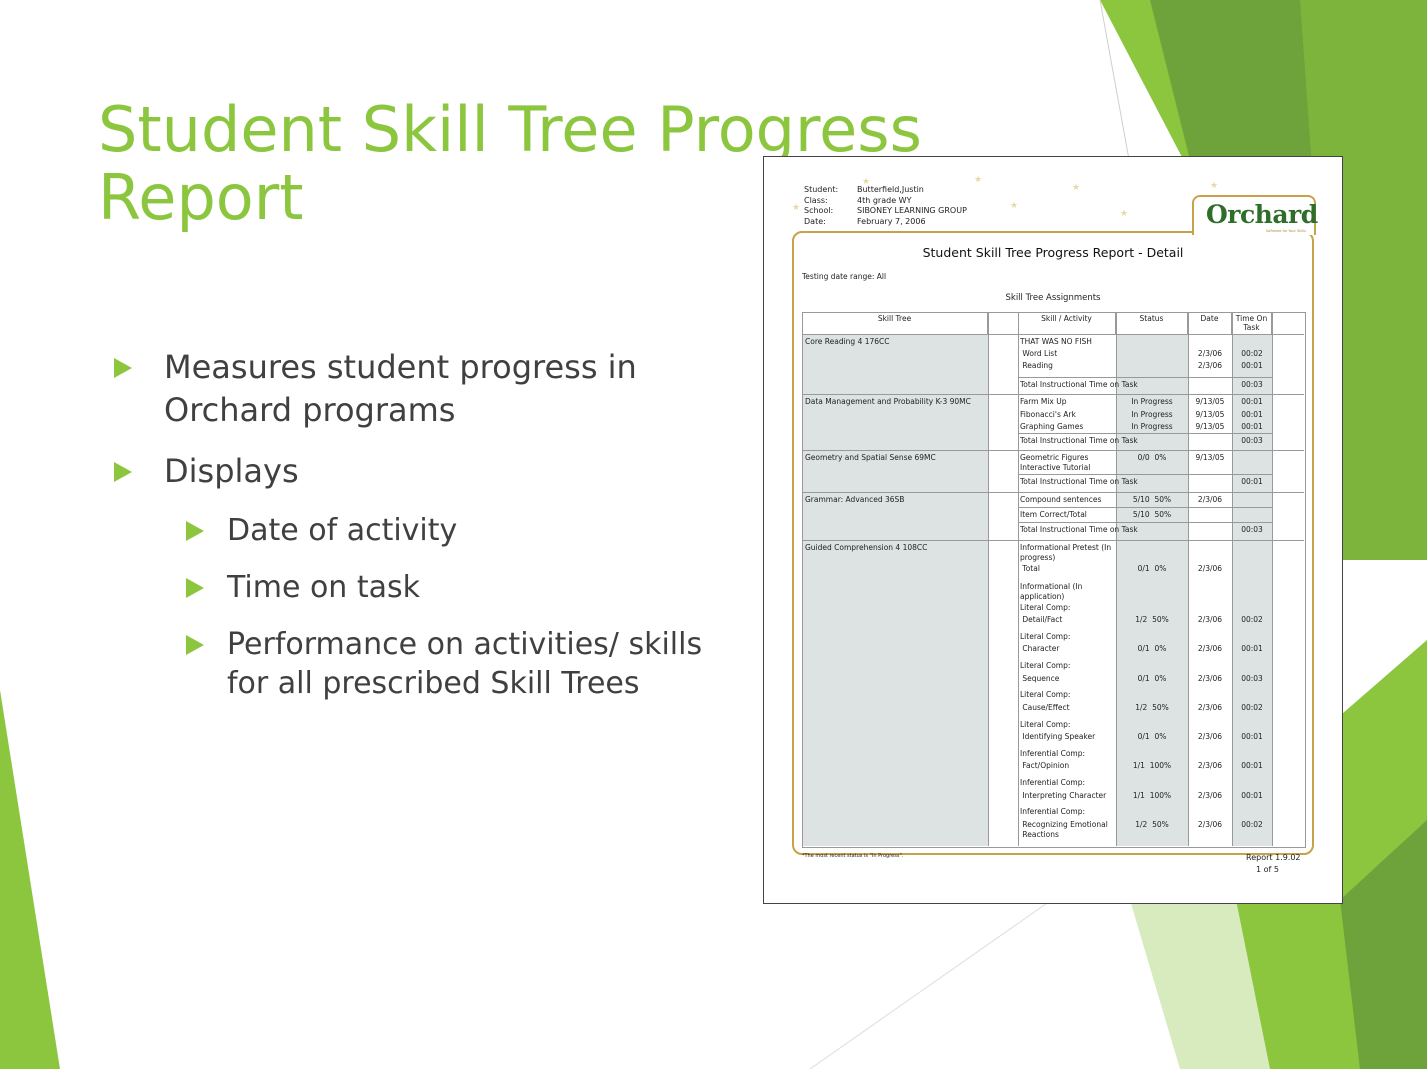 The width and height of the screenshot is (1427, 1069). I want to click on cell-skill: Reactions, so click(1039, 834).